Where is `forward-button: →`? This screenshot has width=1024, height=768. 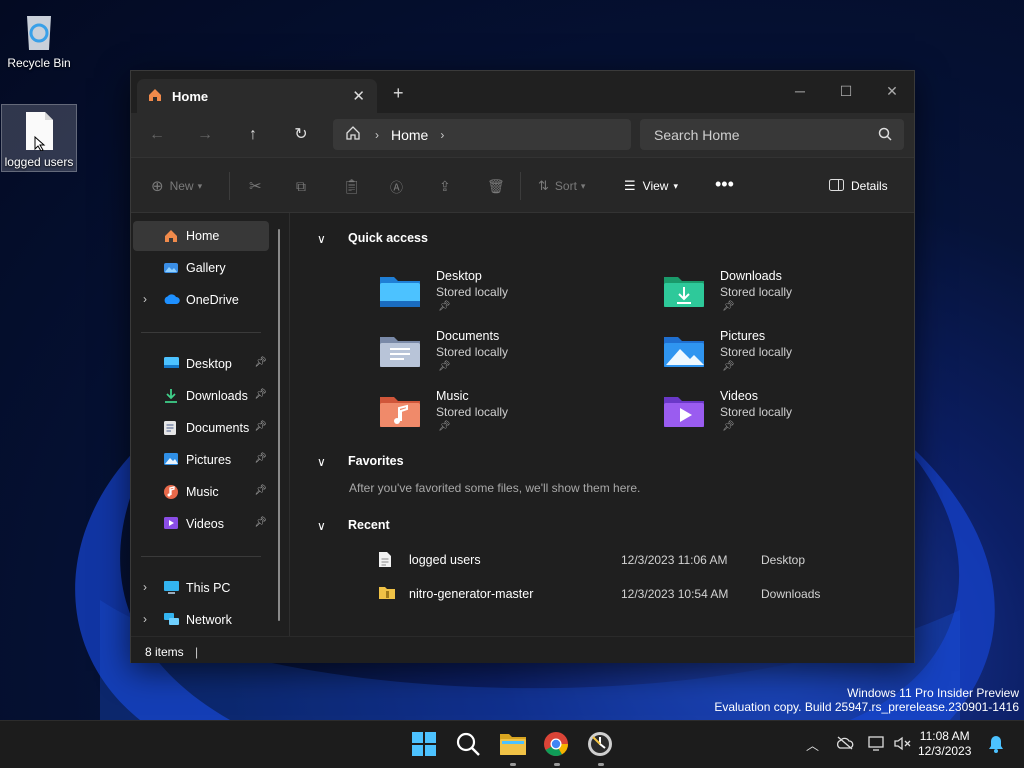
forward-button: → is located at coordinates (205, 135).